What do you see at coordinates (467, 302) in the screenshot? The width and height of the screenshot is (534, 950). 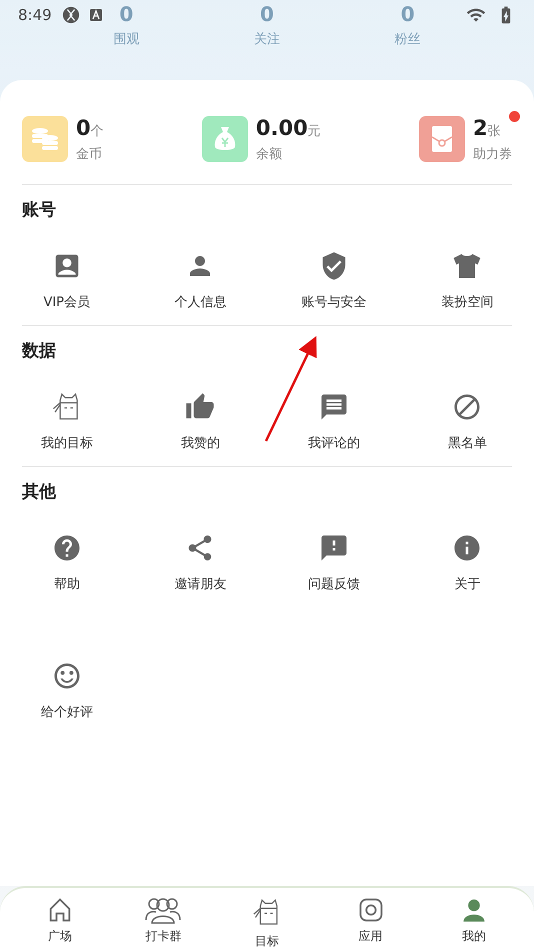 I see `menu-item-label: 装扮空间` at bounding box center [467, 302].